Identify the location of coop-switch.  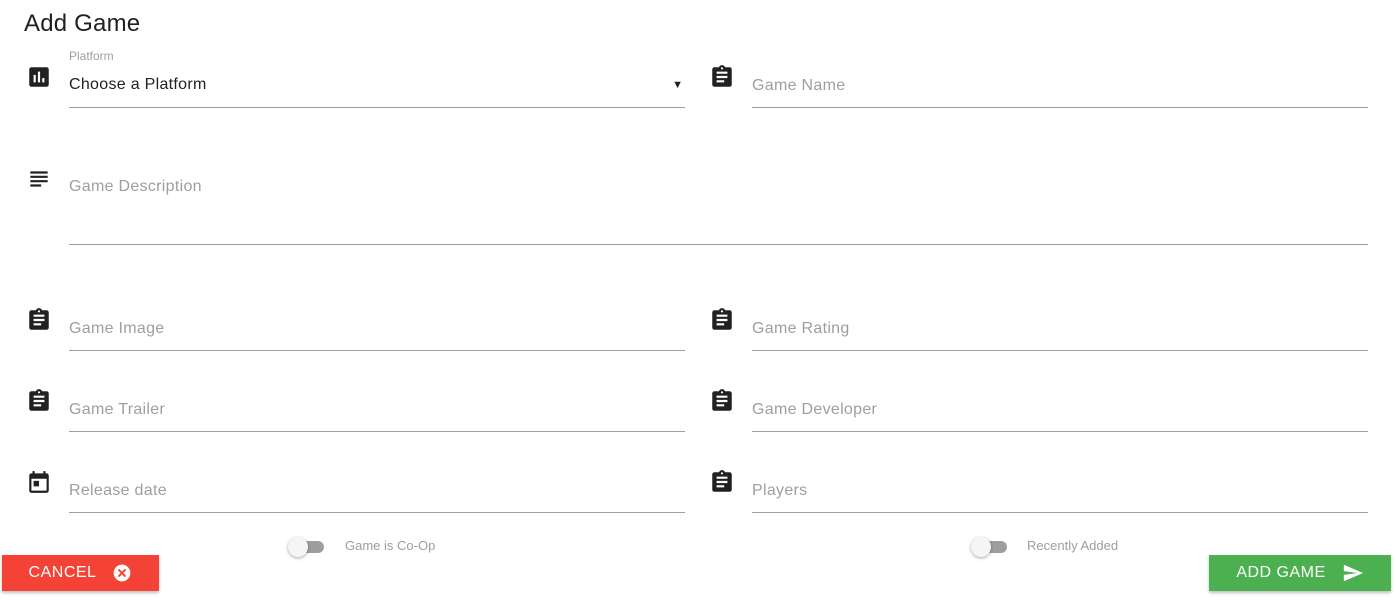
(307, 546).